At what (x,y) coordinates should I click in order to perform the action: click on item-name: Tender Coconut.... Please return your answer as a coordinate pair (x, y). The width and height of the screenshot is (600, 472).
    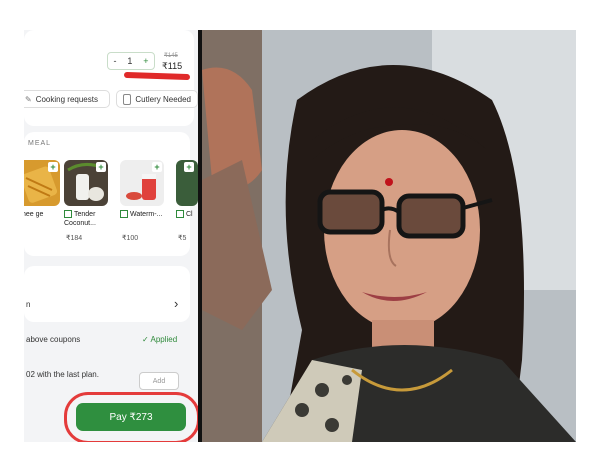
    Looking at the image, I should click on (80, 218).